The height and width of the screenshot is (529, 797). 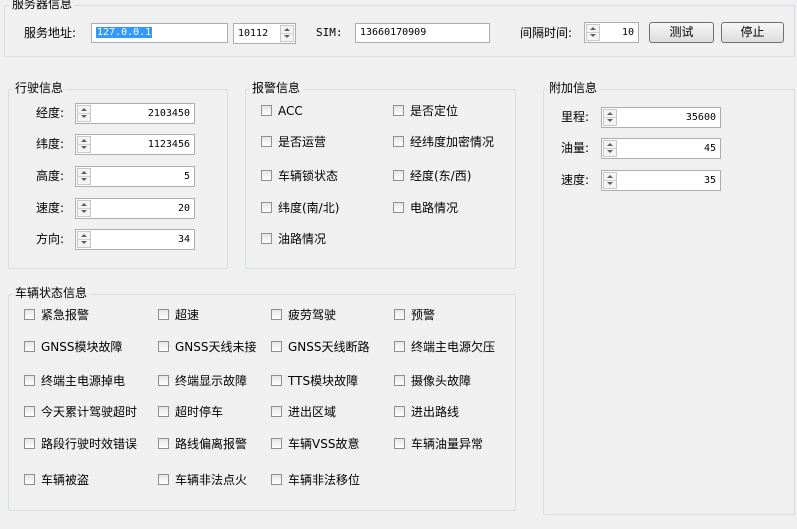 I want to click on stop-button: 停止, so click(x=752, y=32).